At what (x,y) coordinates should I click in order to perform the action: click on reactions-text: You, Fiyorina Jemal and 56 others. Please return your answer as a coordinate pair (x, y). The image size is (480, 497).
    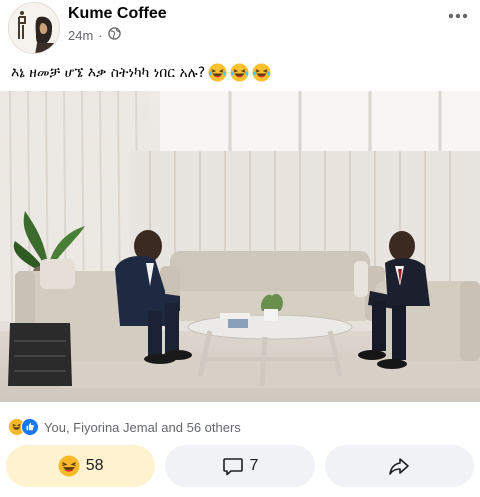
    Looking at the image, I should click on (142, 427).